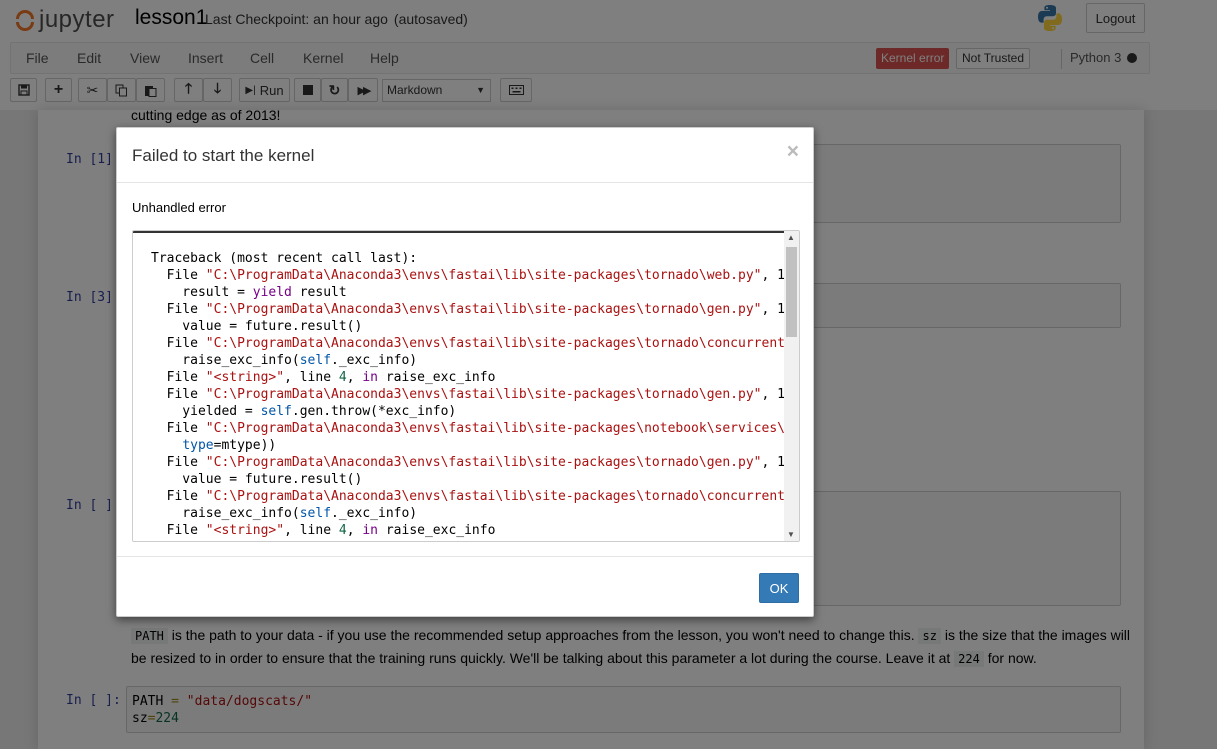 The height and width of the screenshot is (749, 1217). What do you see at coordinates (791, 237) in the screenshot?
I see `scroll-up-icon: ▲` at bounding box center [791, 237].